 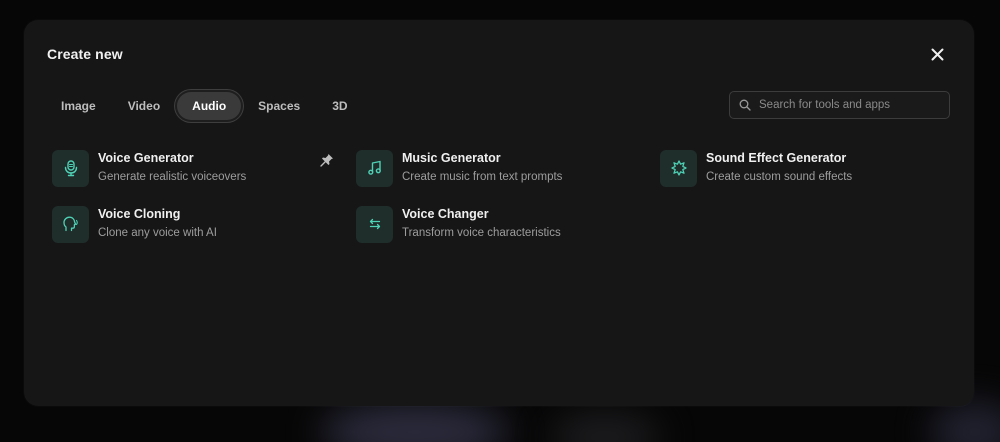 I want to click on category-tabs: Image Video Audio Spaces 3D, so click(x=205, y=106).